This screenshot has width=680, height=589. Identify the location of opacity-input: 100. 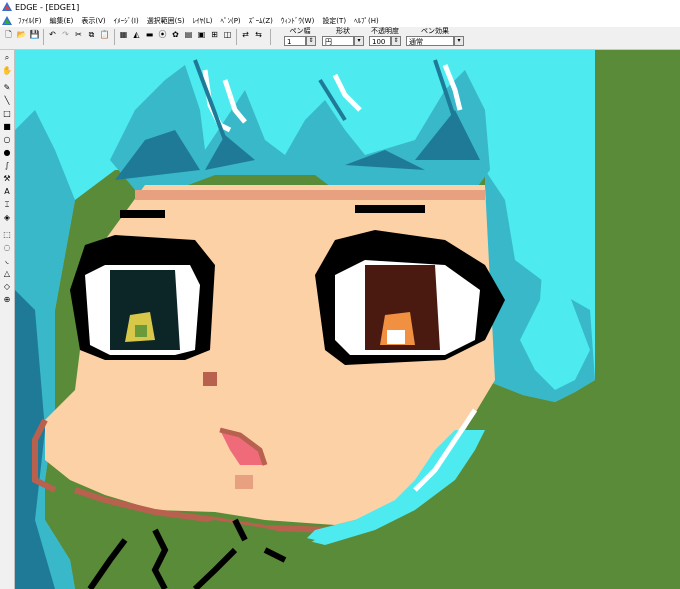
(380, 41).